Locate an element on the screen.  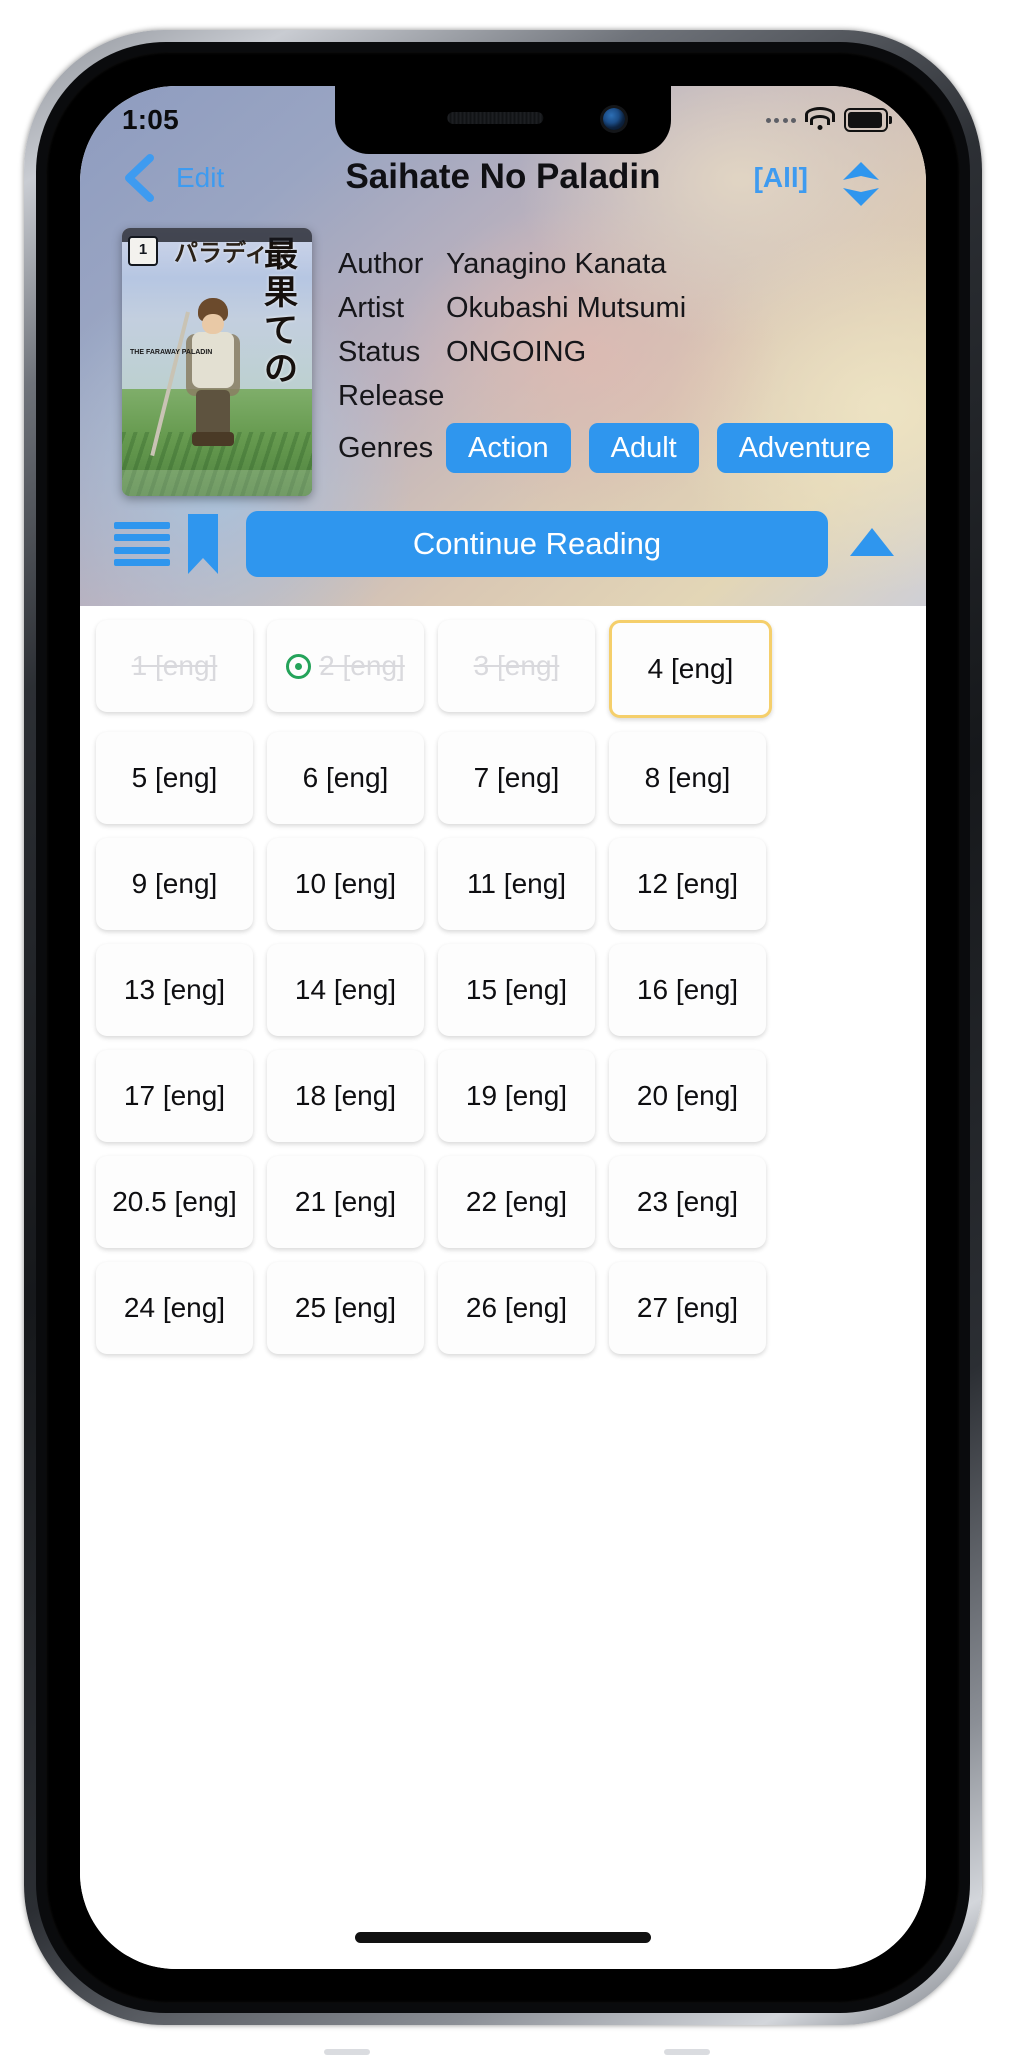
metadata-key: Author is located at coordinates (381, 263).